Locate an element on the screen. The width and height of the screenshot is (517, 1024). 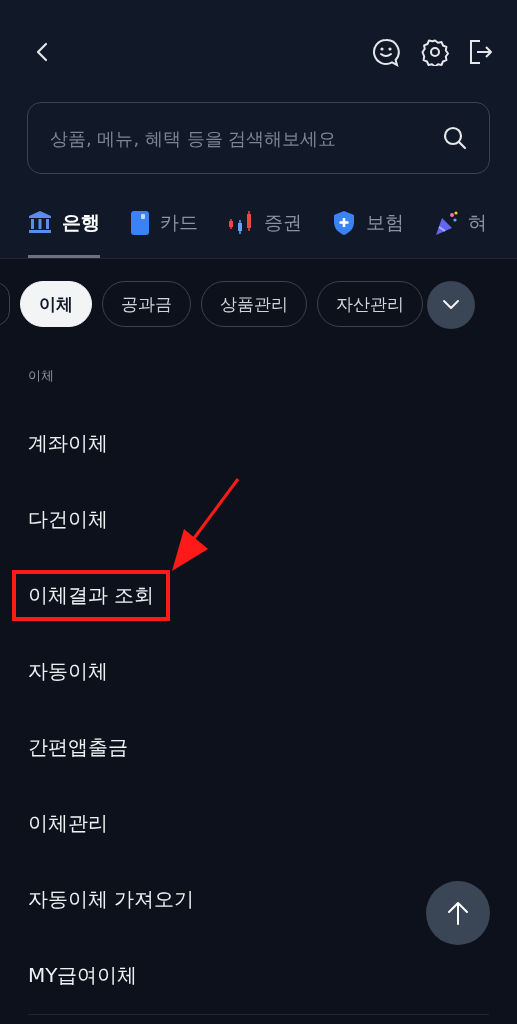
candlestick-chart-icon is located at coordinates (241, 223).